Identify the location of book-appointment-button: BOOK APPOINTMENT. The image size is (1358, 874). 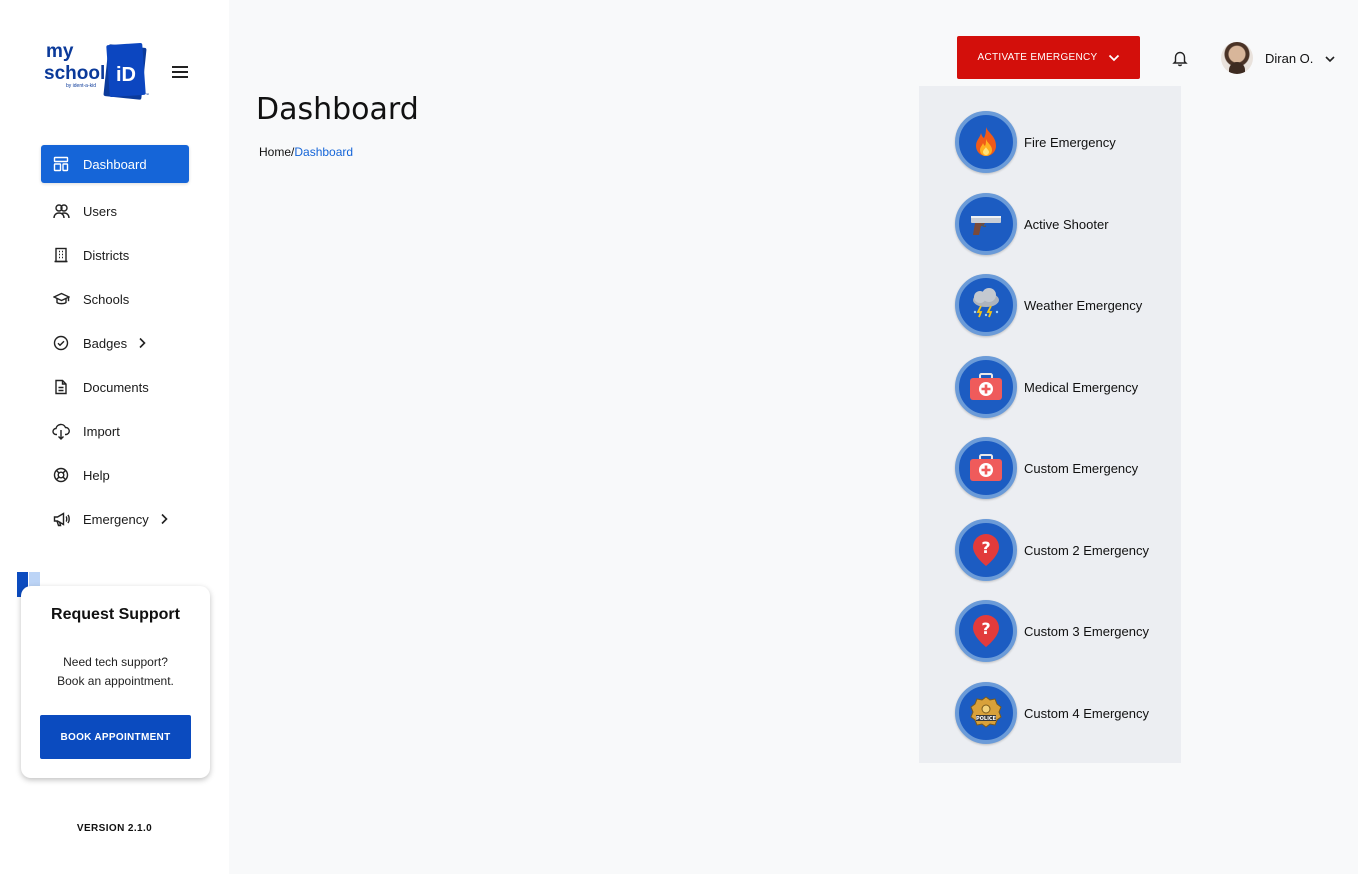
(115, 737).